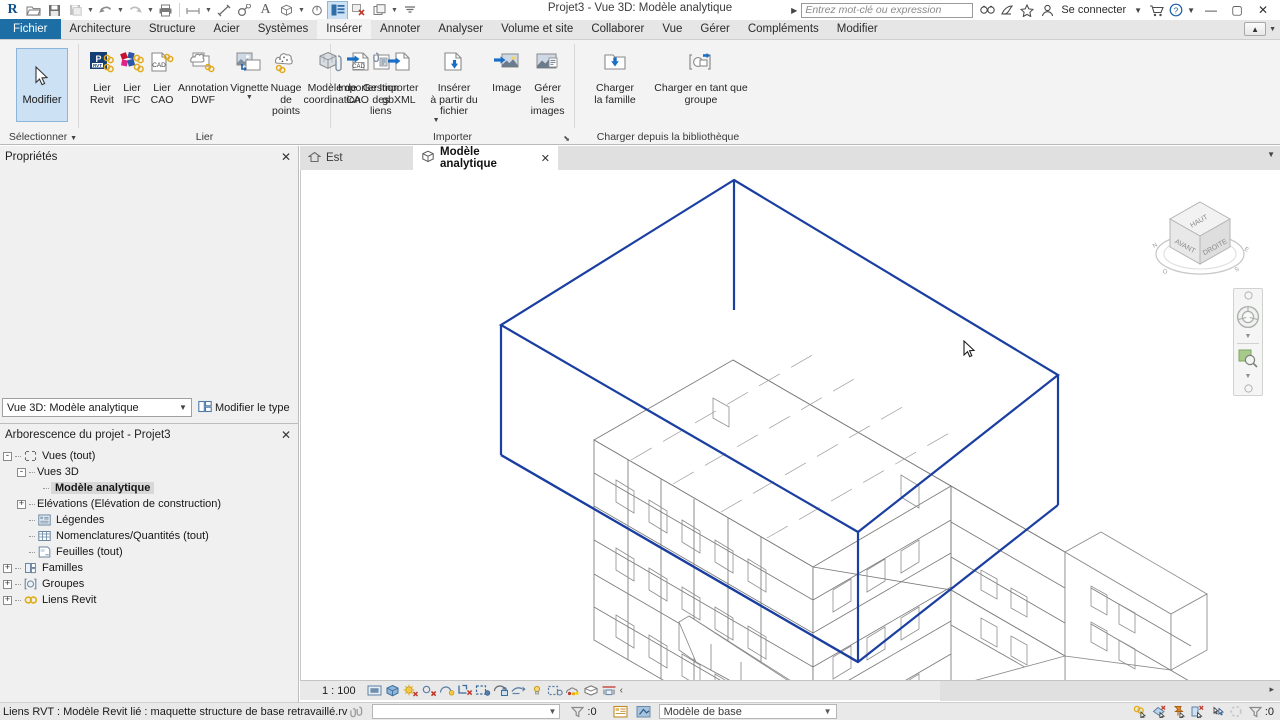 The height and width of the screenshot is (720, 1280). What do you see at coordinates (394, 10) in the screenshot?
I see `switch-windows-caret: ▼` at bounding box center [394, 10].